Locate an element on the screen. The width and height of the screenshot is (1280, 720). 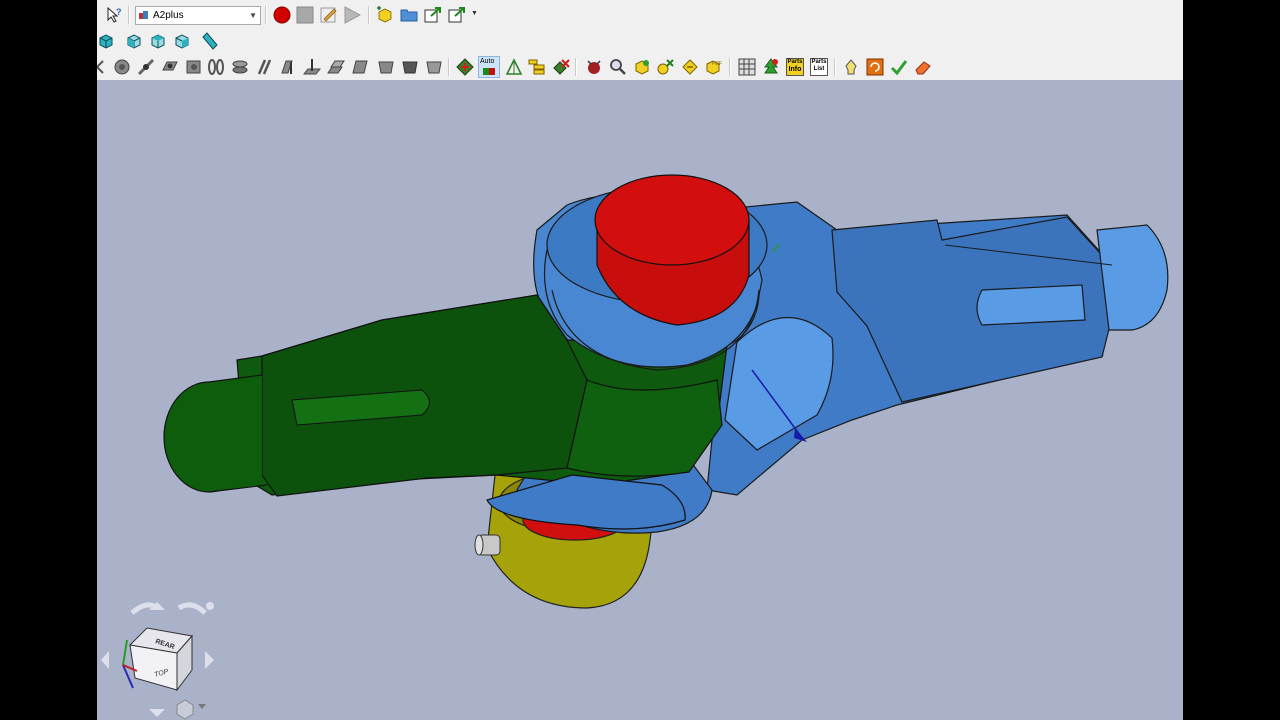
auto-label: Auto is located at coordinates (487, 61).